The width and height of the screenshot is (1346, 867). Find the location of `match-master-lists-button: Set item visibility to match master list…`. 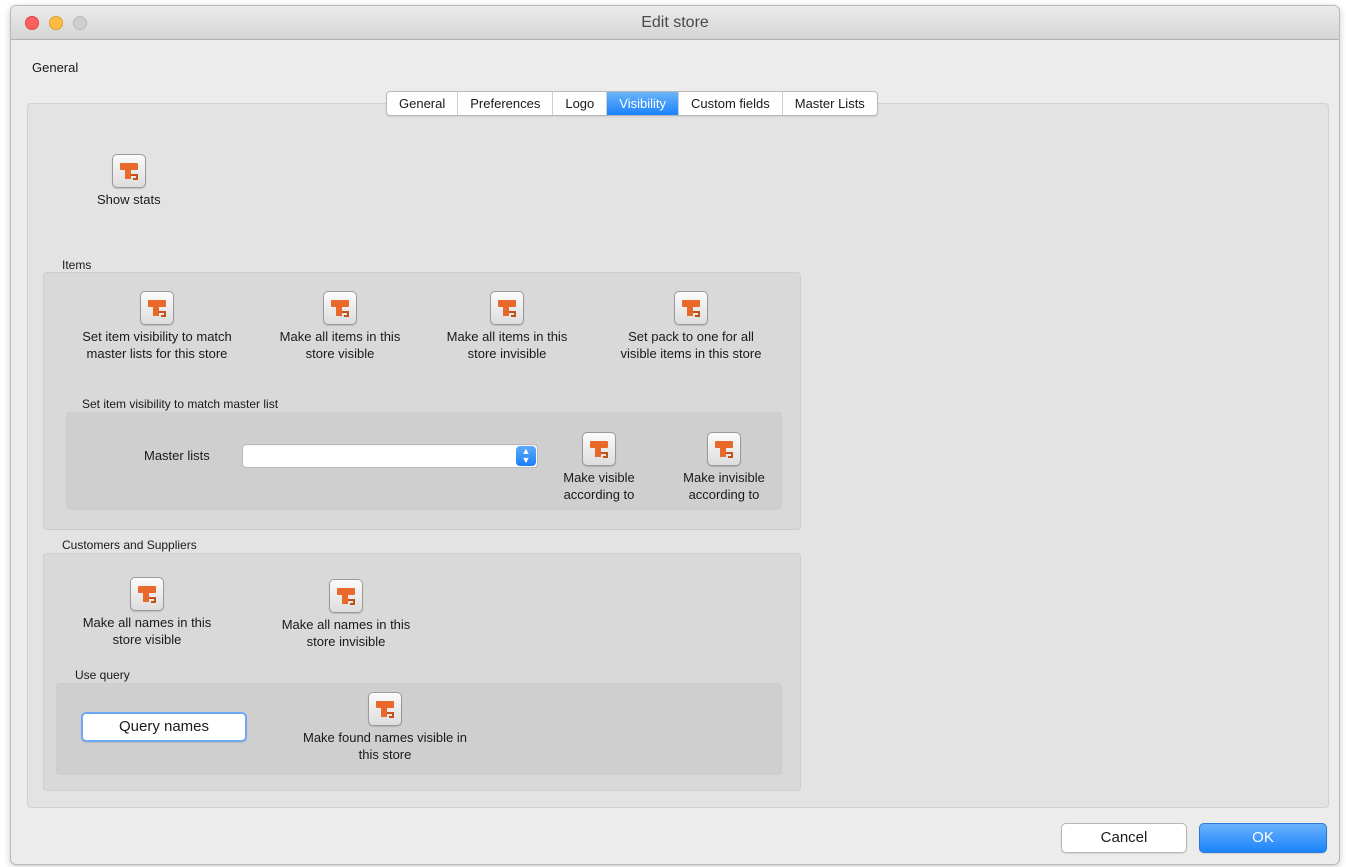

match-master-lists-button: Set item visibility to match master list… is located at coordinates (157, 326).